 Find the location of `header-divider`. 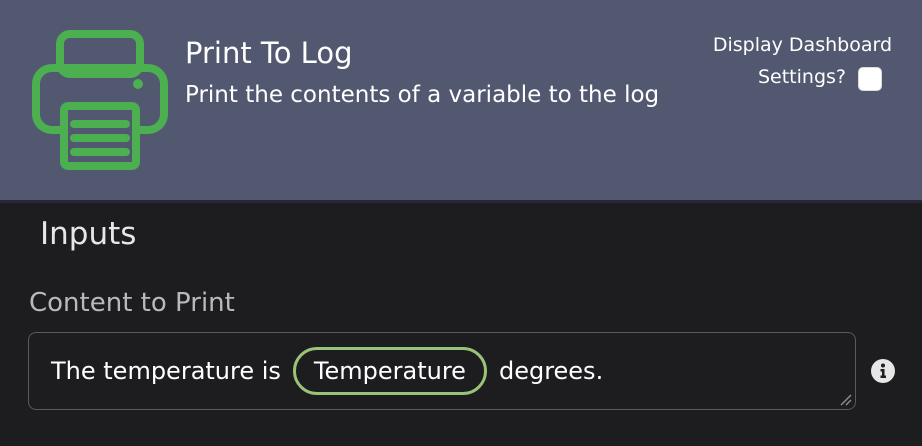

header-divider is located at coordinates (461, 201).